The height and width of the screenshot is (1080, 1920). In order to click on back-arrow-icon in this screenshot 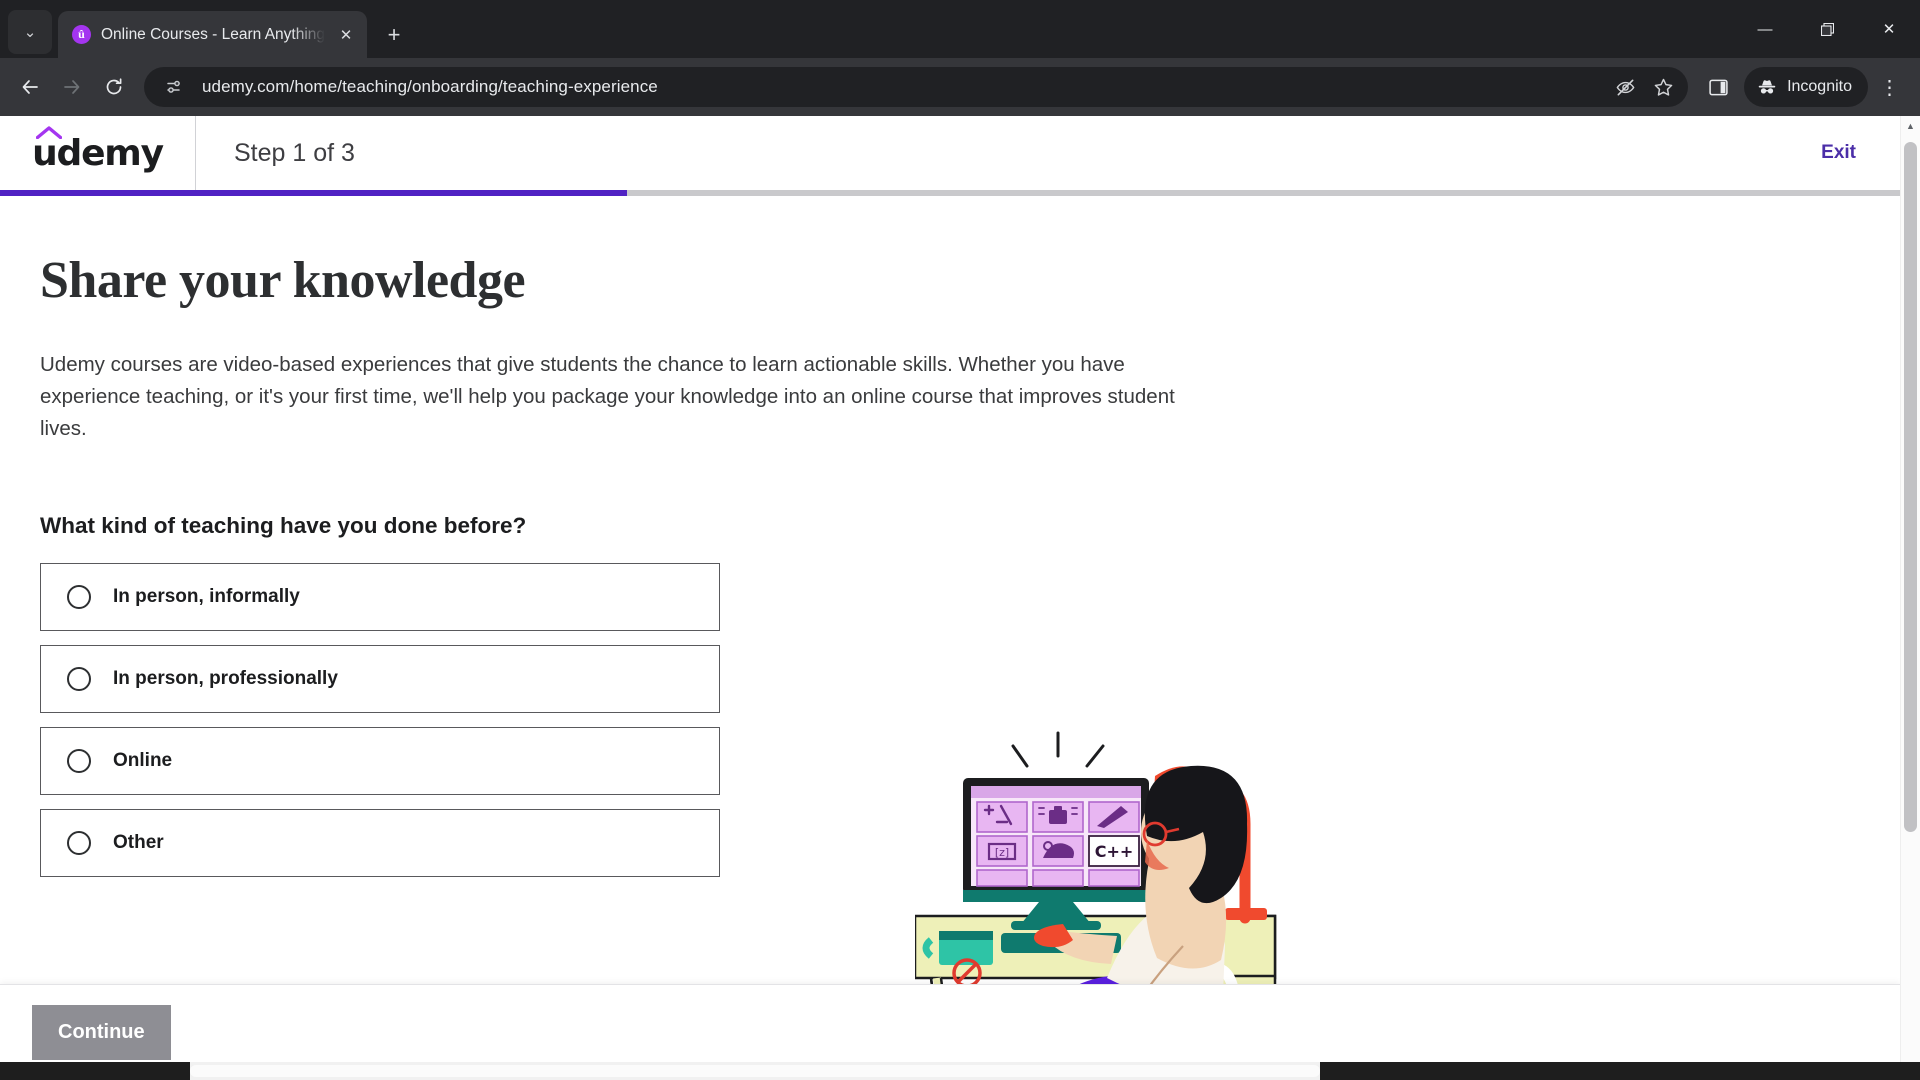, I will do `click(30, 87)`.